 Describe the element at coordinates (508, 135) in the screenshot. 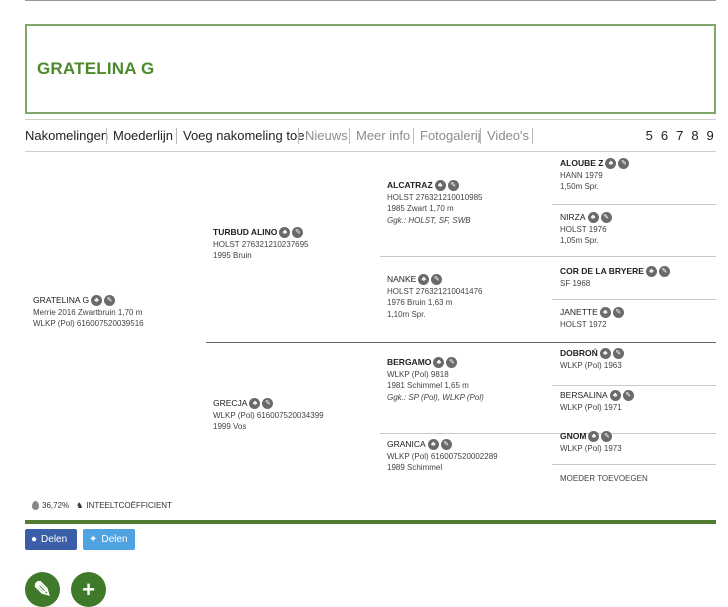

I see `tab-videos: Video's` at that location.